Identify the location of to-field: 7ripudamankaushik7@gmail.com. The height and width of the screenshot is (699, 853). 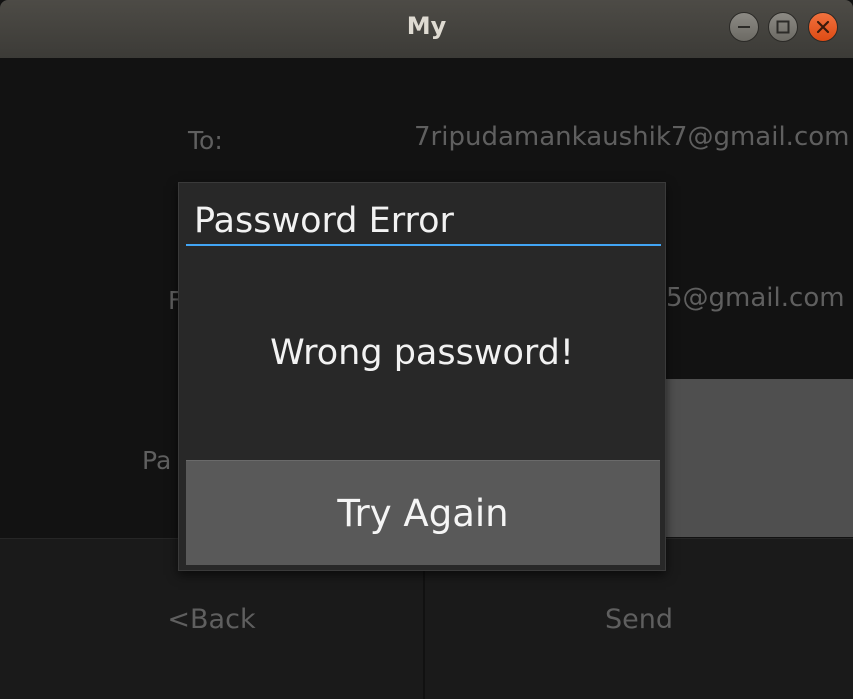
(631, 137).